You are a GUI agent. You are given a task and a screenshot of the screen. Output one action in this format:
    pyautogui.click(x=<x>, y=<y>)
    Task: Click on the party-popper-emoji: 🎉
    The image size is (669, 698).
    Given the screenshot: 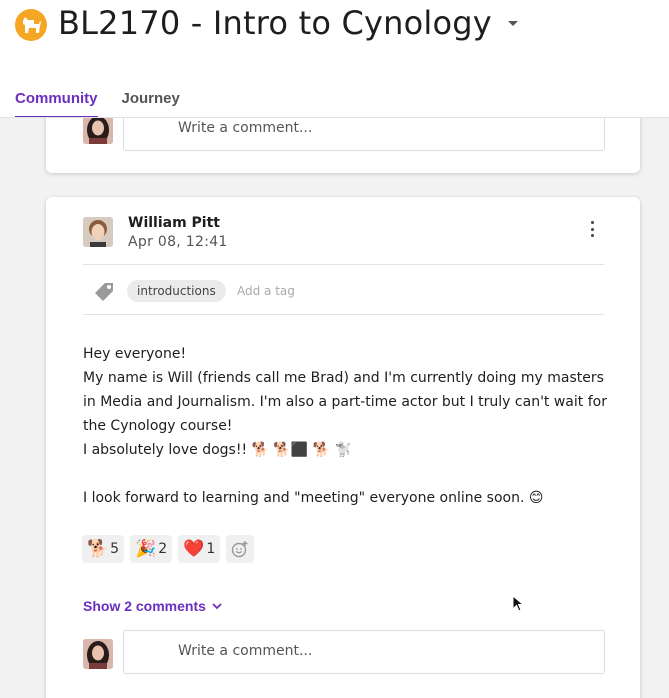 What is the action you would take?
    pyautogui.click(x=146, y=549)
    